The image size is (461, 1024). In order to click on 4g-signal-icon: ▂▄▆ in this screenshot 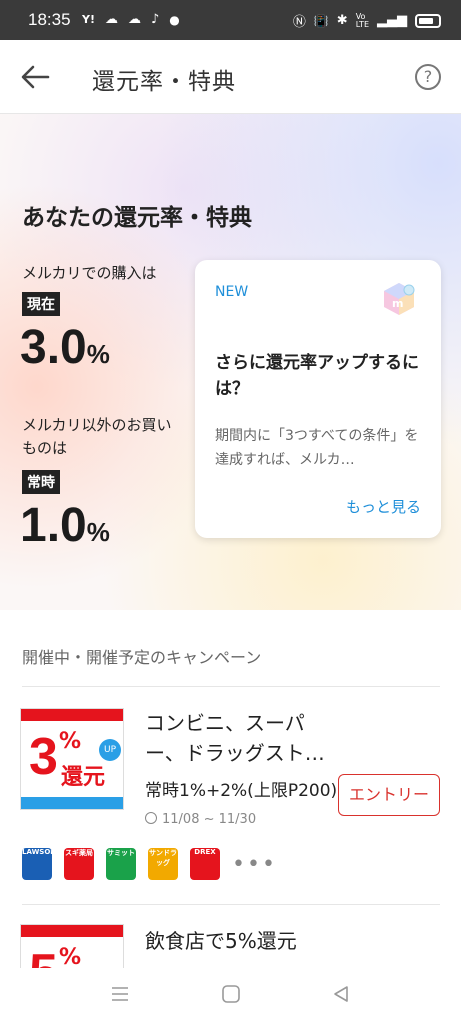, I will do `click(392, 20)`.